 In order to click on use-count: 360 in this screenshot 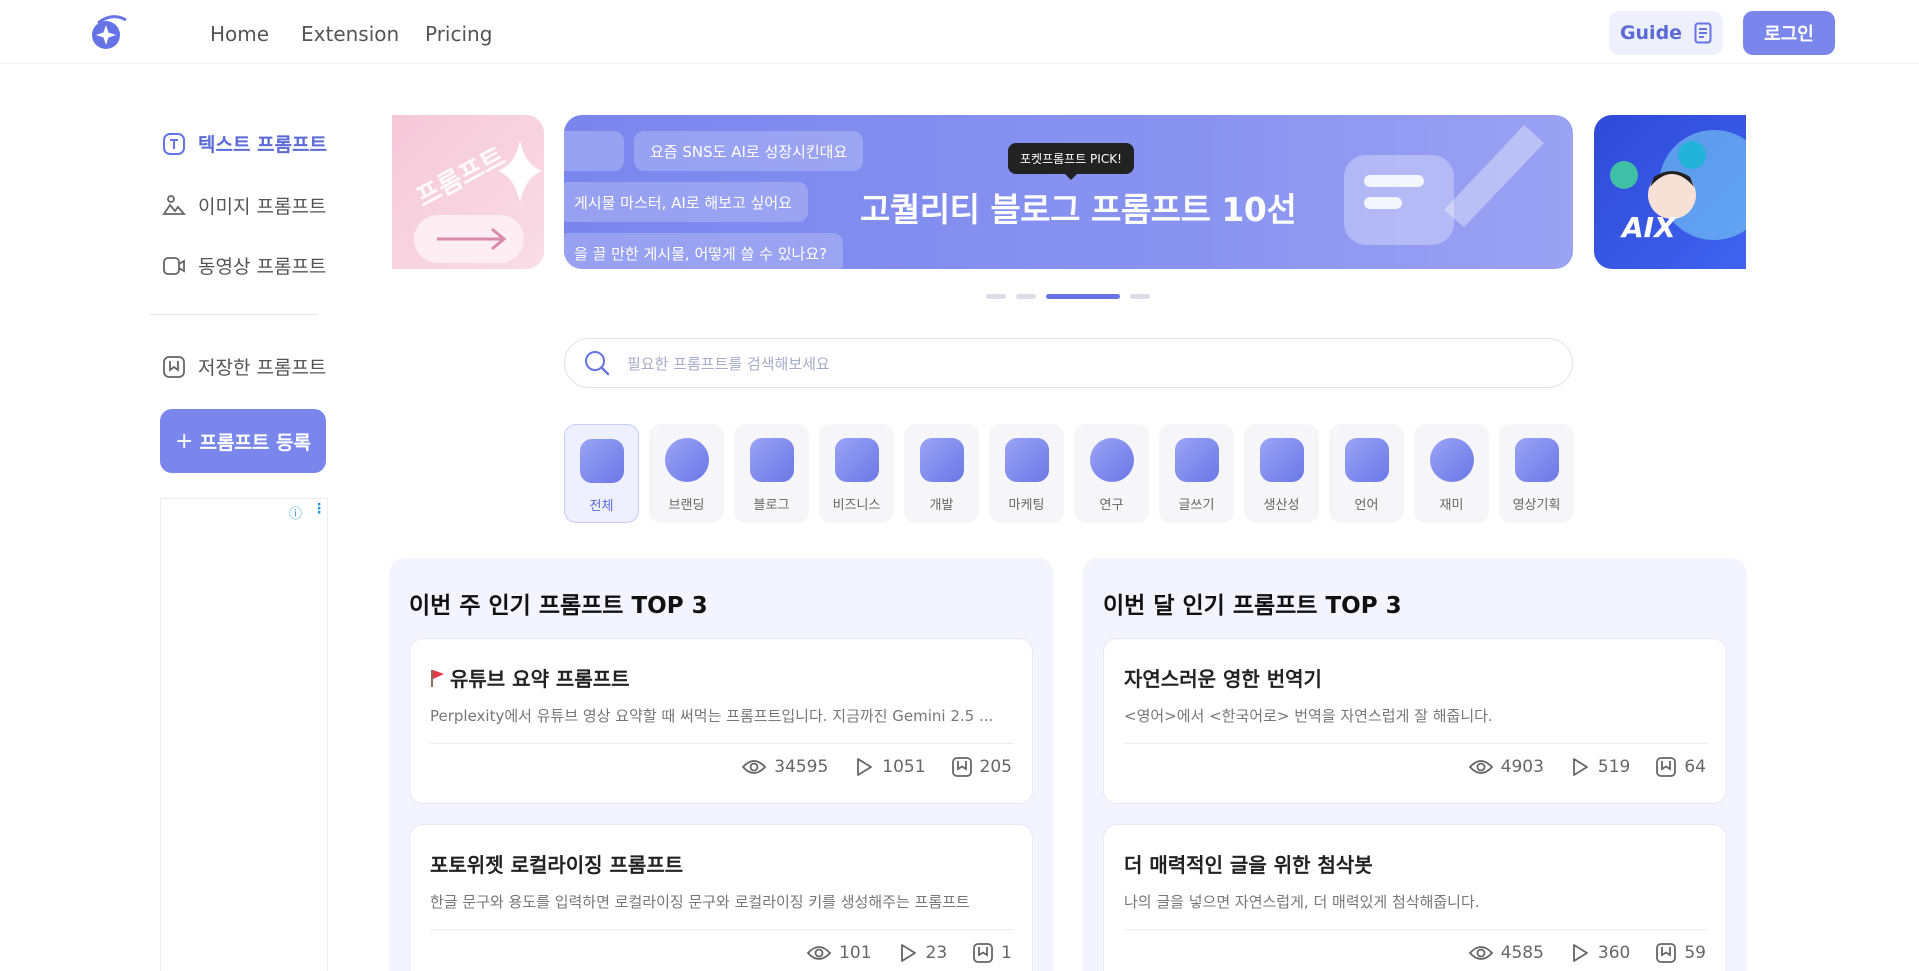, I will do `click(1614, 953)`.